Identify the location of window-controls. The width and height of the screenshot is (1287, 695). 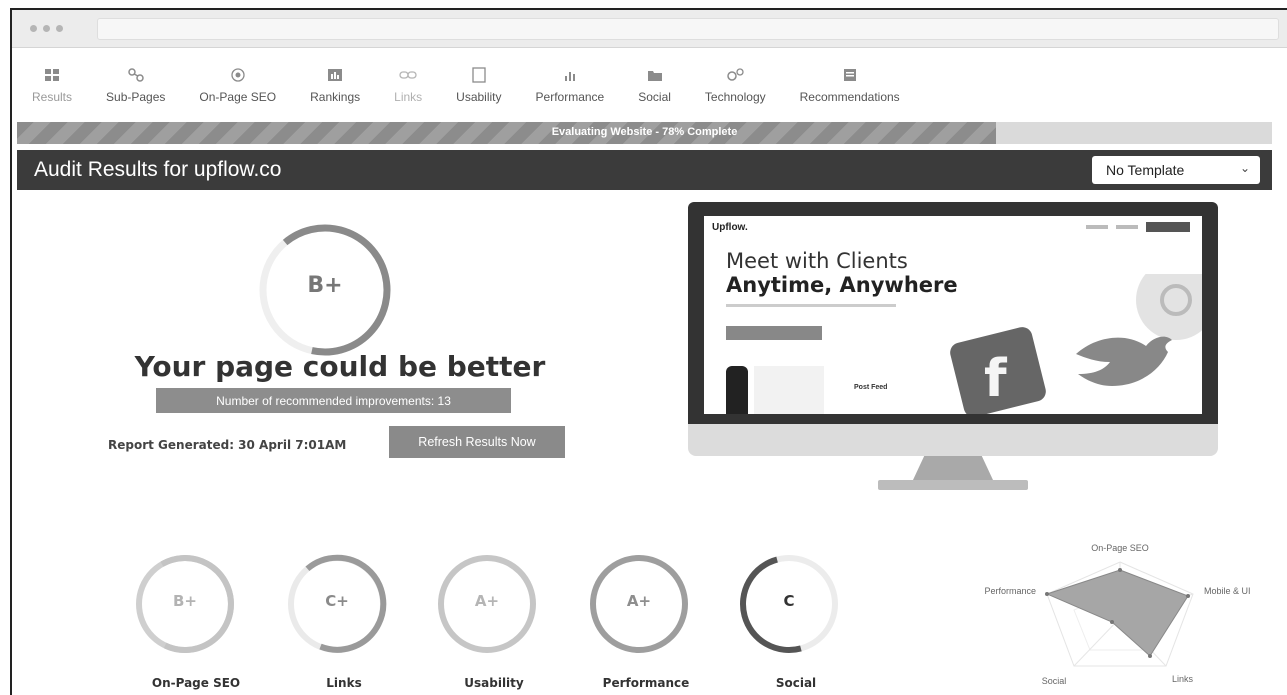
(46, 28).